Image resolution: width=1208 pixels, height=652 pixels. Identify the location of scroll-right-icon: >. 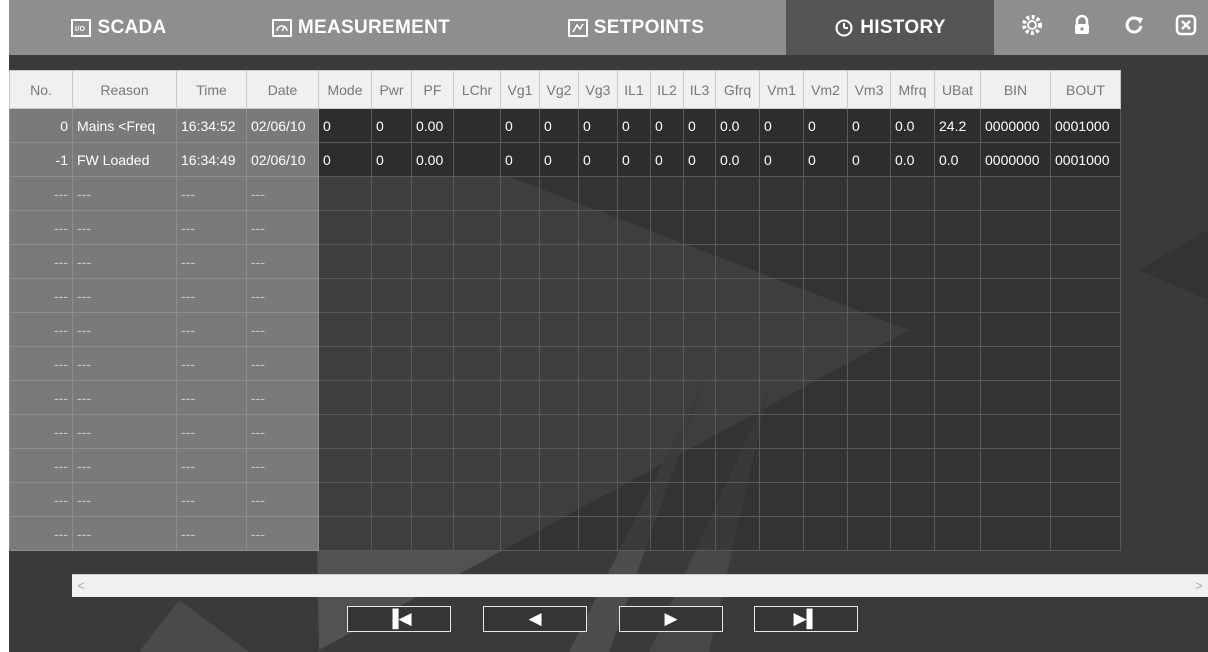
(1199, 586).